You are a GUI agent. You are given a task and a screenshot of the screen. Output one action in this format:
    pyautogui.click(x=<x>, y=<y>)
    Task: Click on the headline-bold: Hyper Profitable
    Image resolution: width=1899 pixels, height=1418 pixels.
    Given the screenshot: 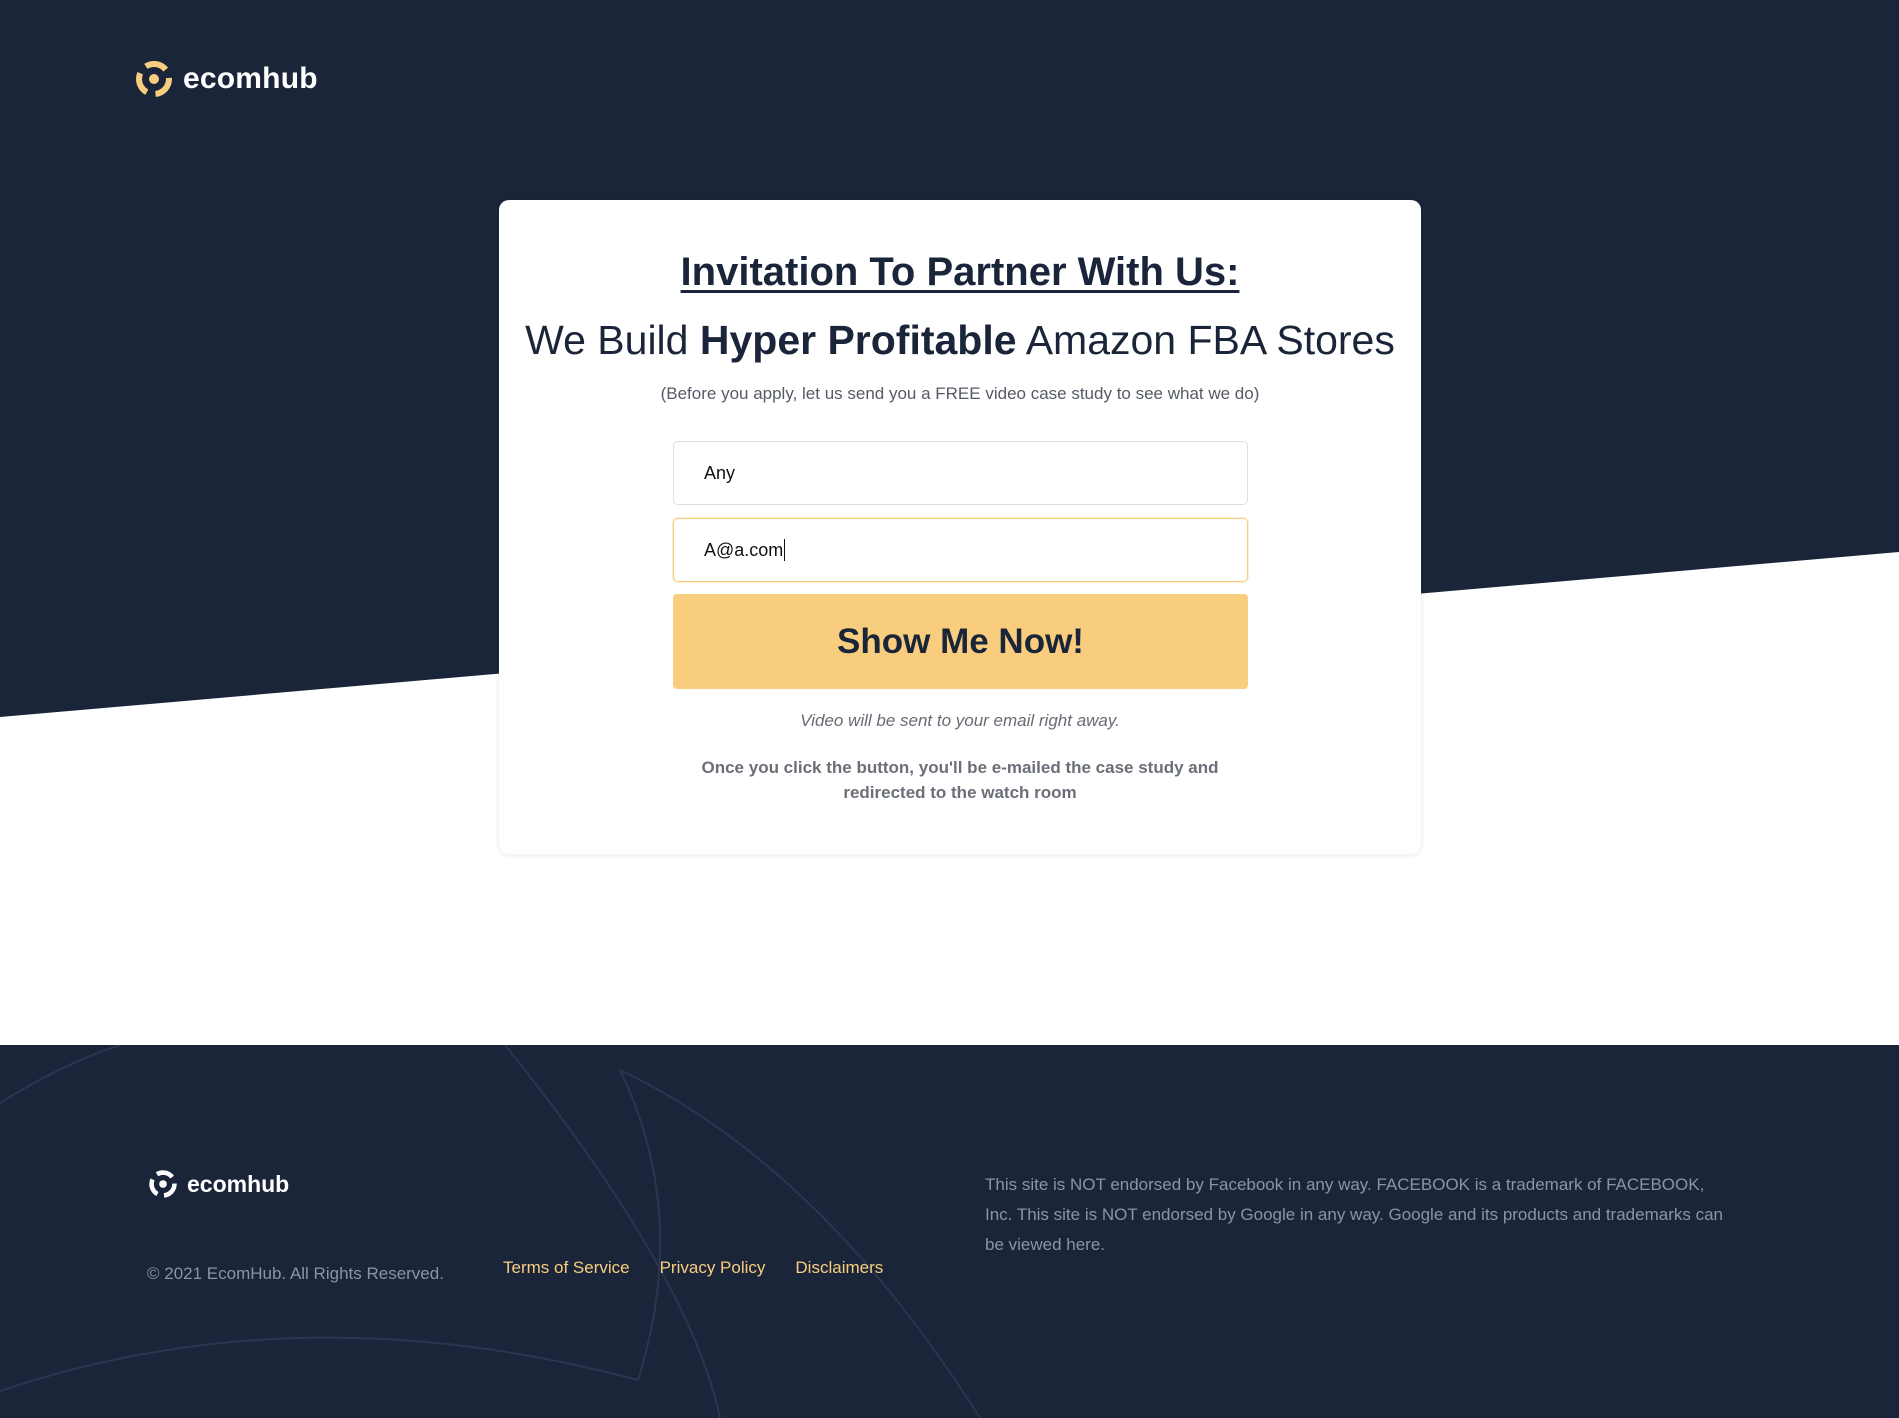 What is the action you would take?
    pyautogui.click(x=858, y=340)
    